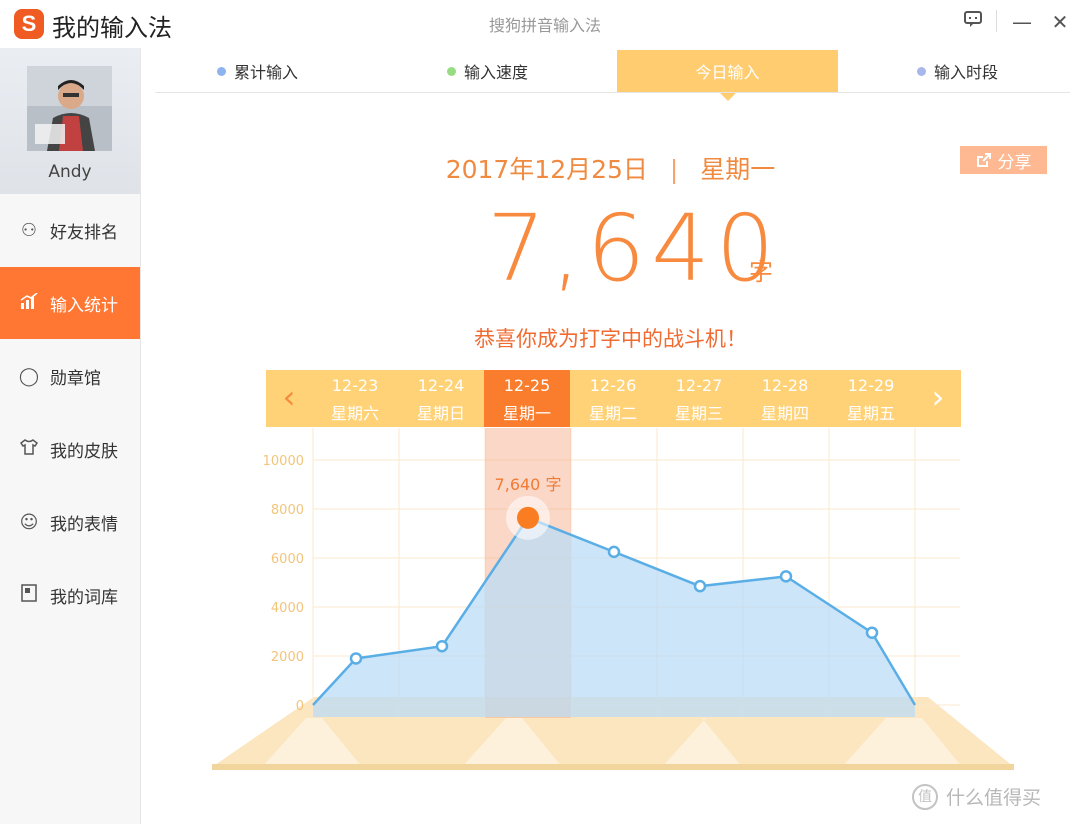 The image size is (1080, 824). What do you see at coordinates (289, 398) in the screenshot?
I see `prev-arrow-button: ‹` at bounding box center [289, 398].